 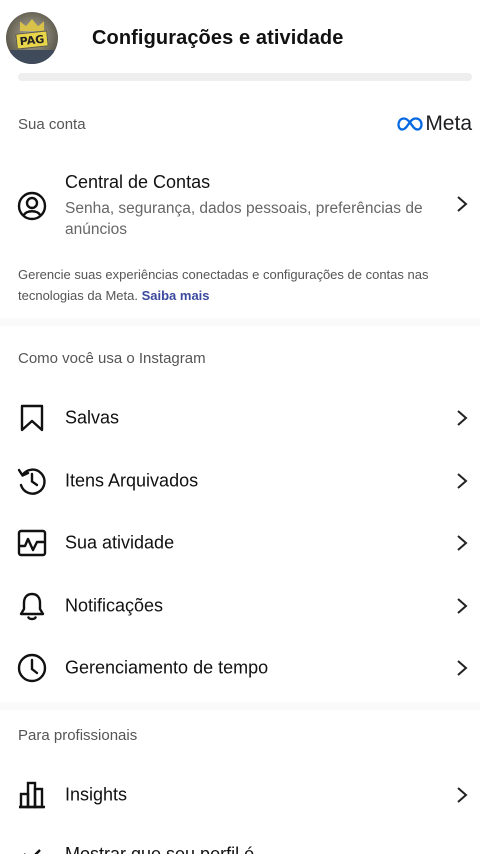 I want to click on avatar-badge: PAG, so click(x=32, y=40).